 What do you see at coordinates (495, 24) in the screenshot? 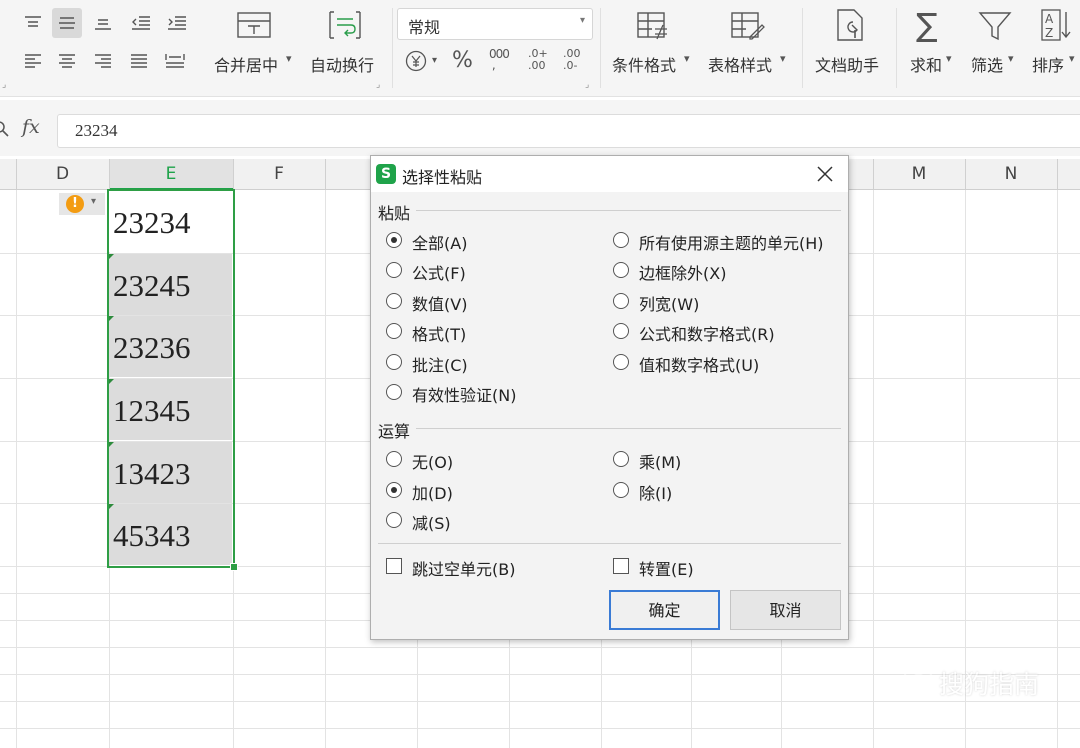
I see `number-format-select: 常规 ▾` at bounding box center [495, 24].